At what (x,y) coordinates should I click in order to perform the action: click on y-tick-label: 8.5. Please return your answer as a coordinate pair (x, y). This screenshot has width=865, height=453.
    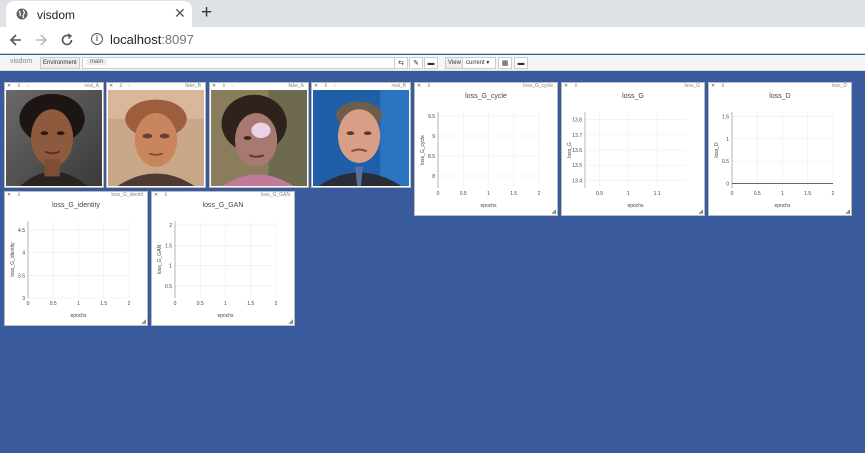
    Looking at the image, I should click on (431, 157).